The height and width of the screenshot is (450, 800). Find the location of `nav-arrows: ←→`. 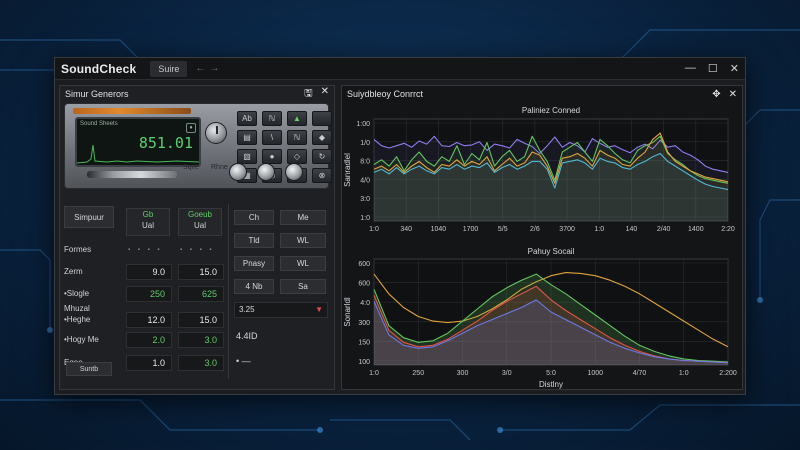

nav-arrows: ←→ is located at coordinates (209, 68).